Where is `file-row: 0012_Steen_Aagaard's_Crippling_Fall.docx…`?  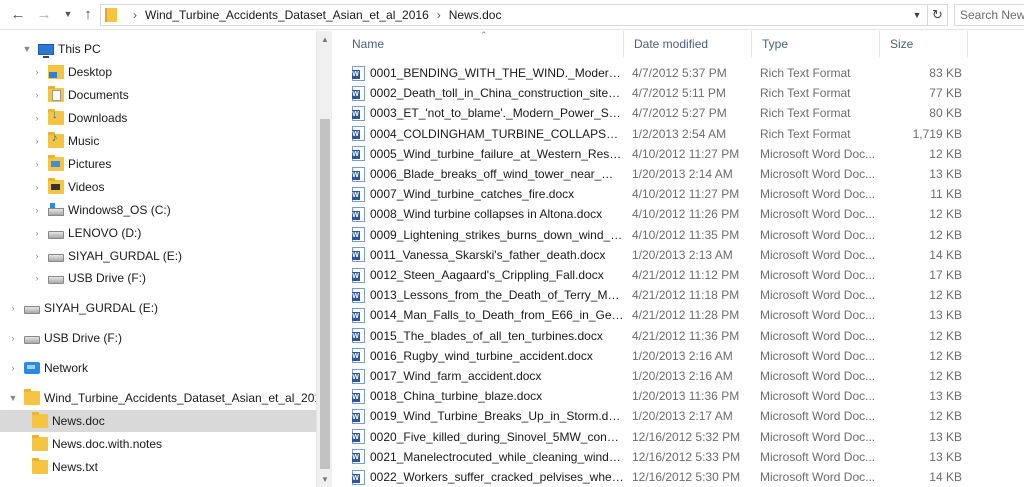
file-row: 0012_Steen_Aagaard's_Crippling_Fall.docx… is located at coordinates (683, 275).